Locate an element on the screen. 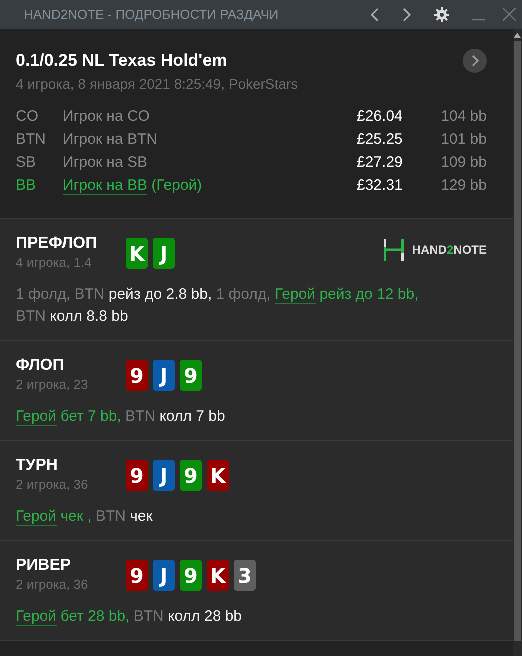 The width and height of the screenshot is (522, 656). action-line: 1 фолд, BTN рейз до 2.8 bb, 1 фолд, Герой рейз до 12 bb, BTN колл 8.8 bb is located at coordinates (218, 306).